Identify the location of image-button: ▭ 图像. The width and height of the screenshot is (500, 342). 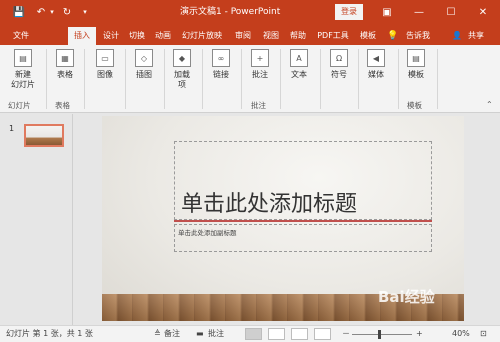
(105, 64).